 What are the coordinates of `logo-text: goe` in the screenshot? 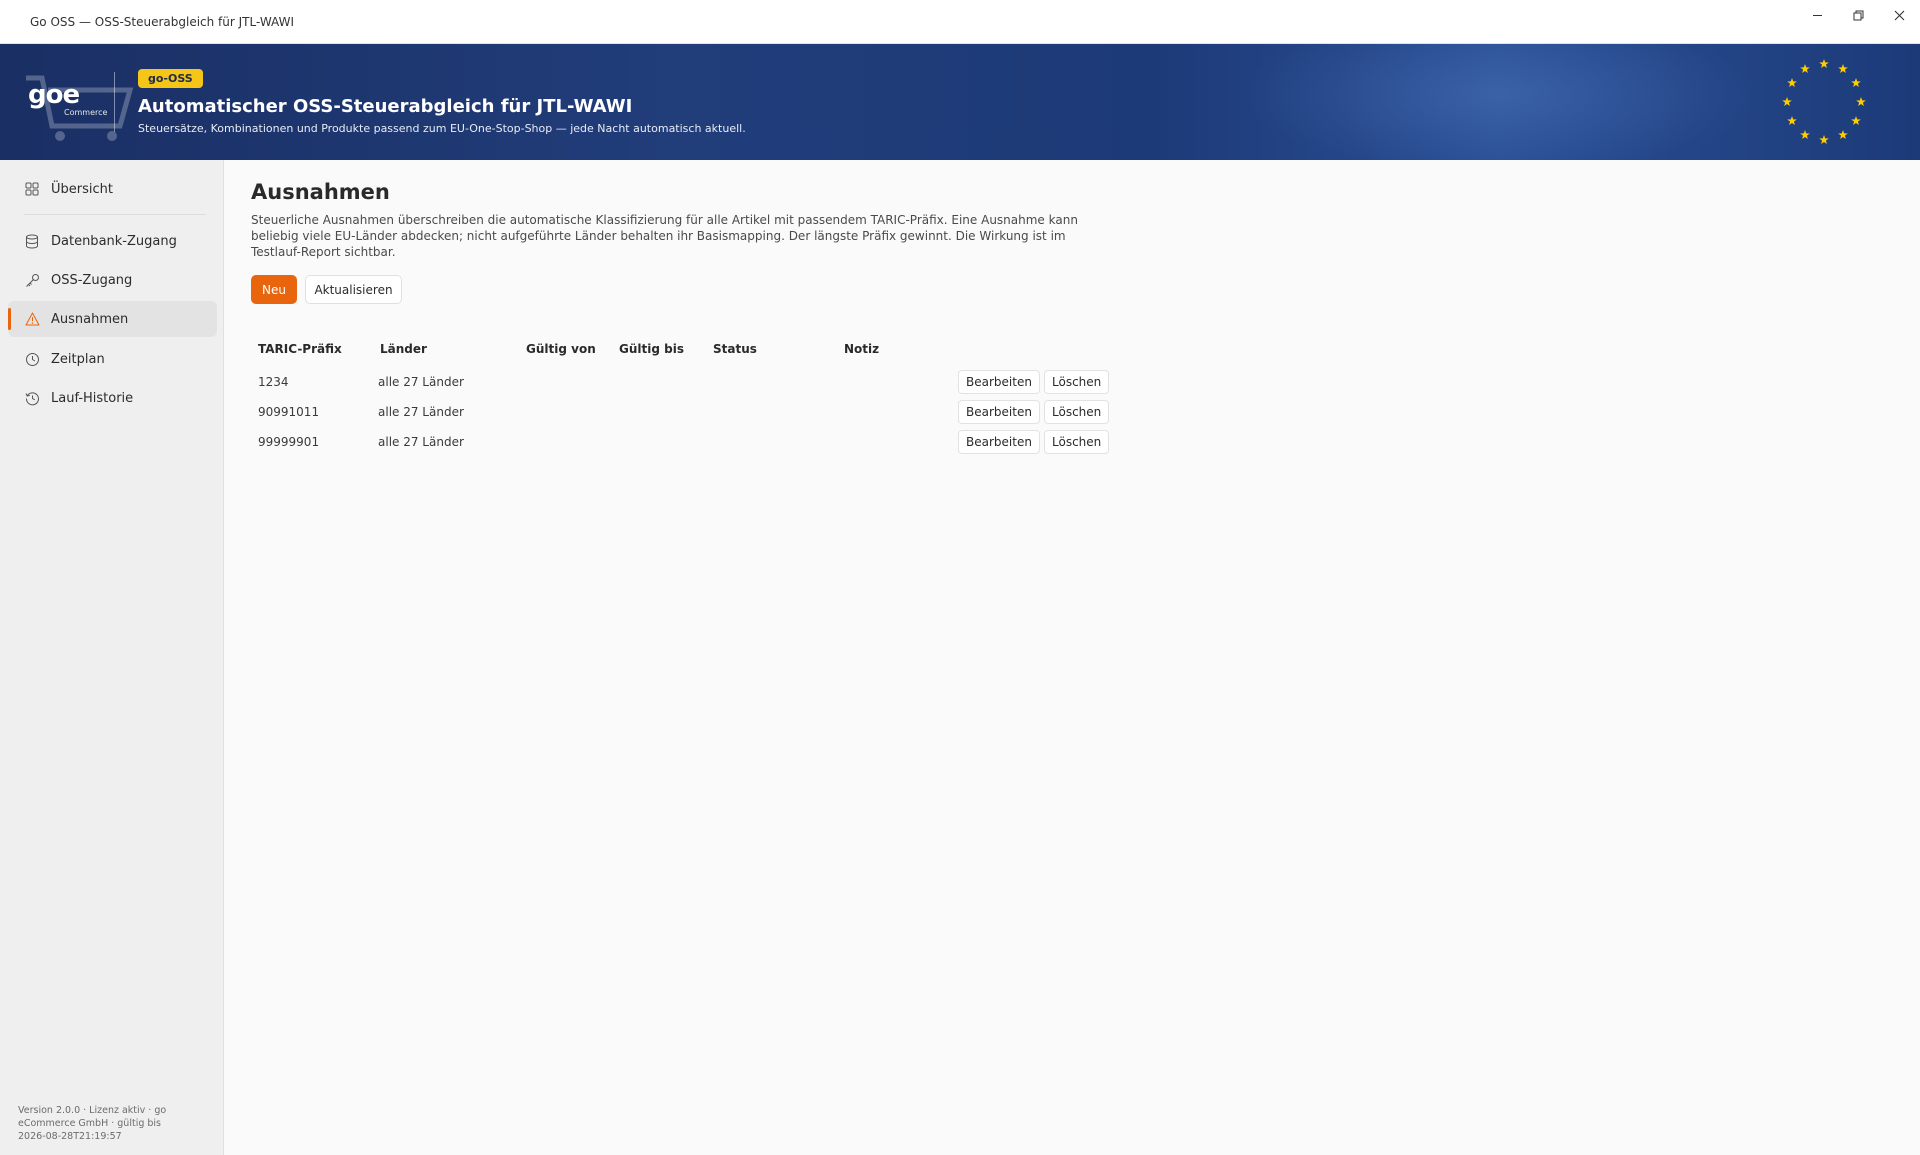 It's located at (54, 95).